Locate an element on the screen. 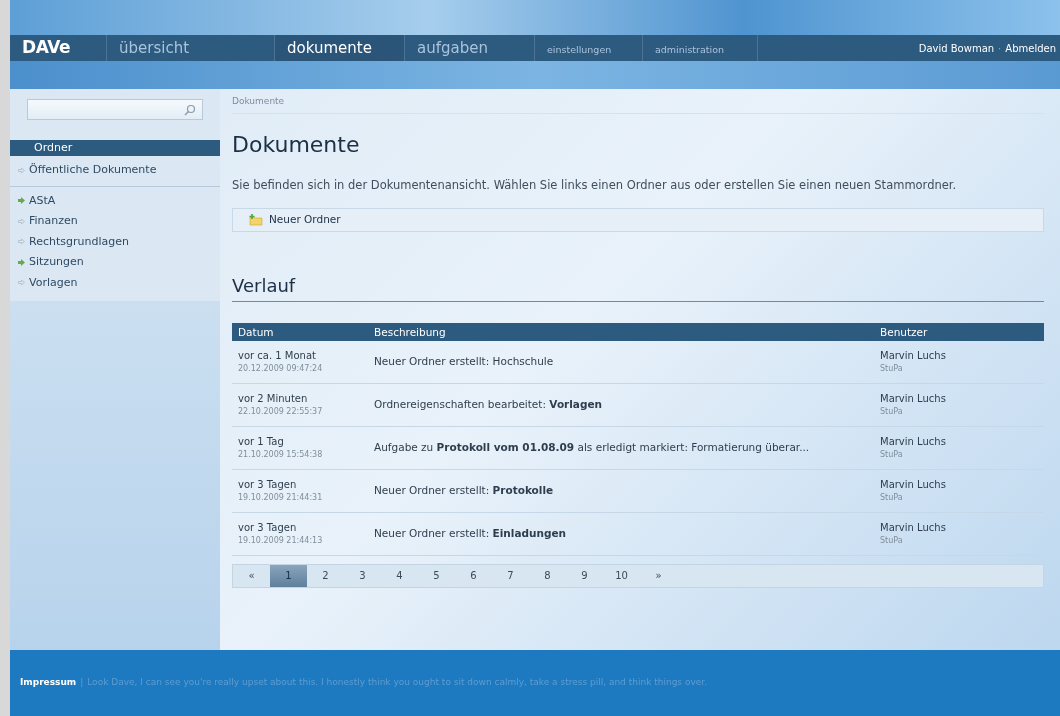  column-header: Beschreibung is located at coordinates (410, 332).